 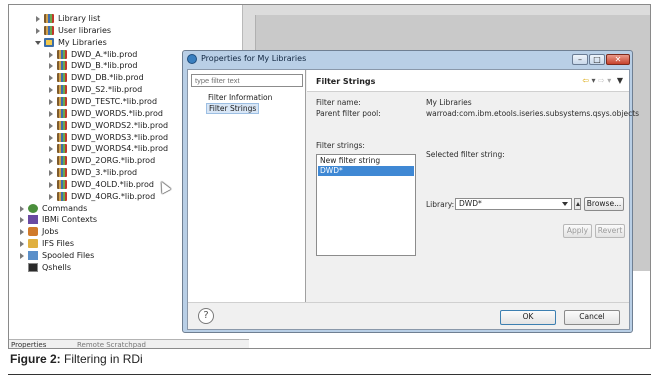 I want to click on tree-item: DWD_2ORG.*lib.prod, so click(x=101, y=160).